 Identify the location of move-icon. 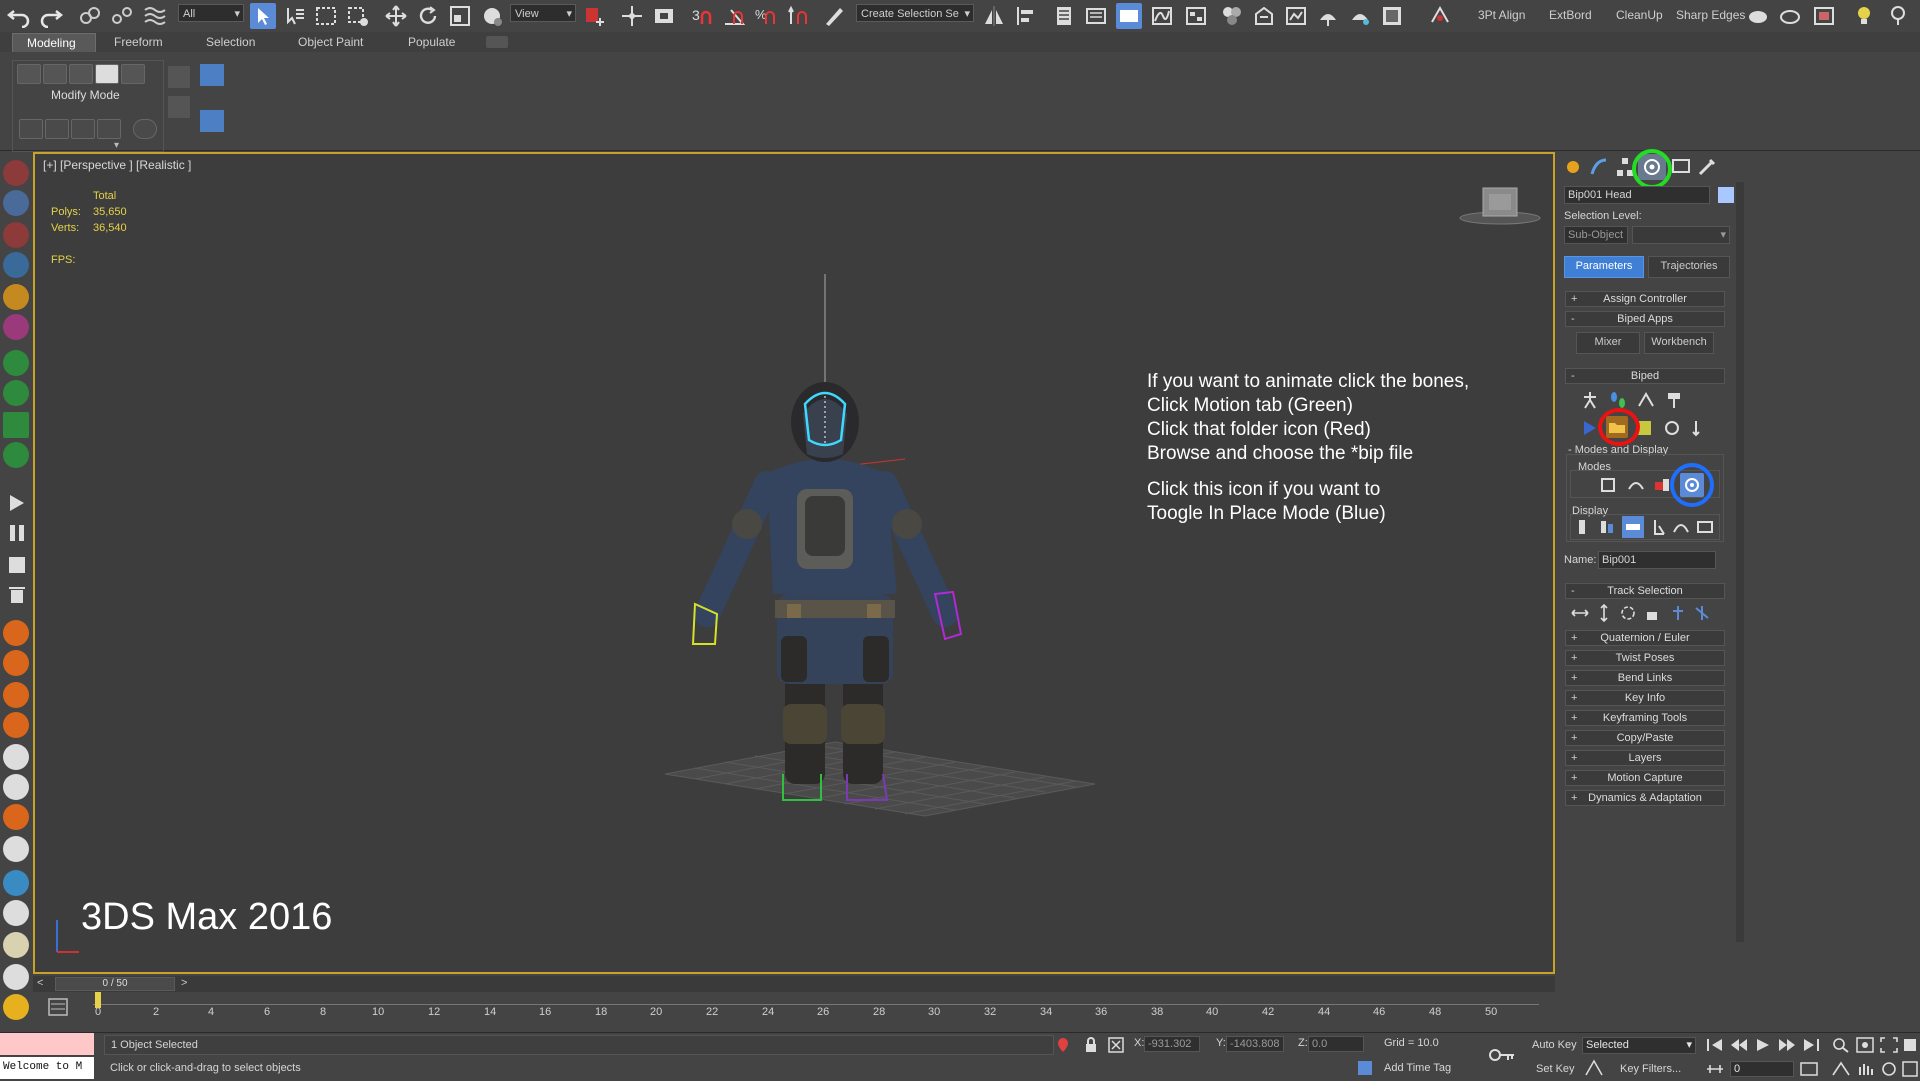
(396, 17).